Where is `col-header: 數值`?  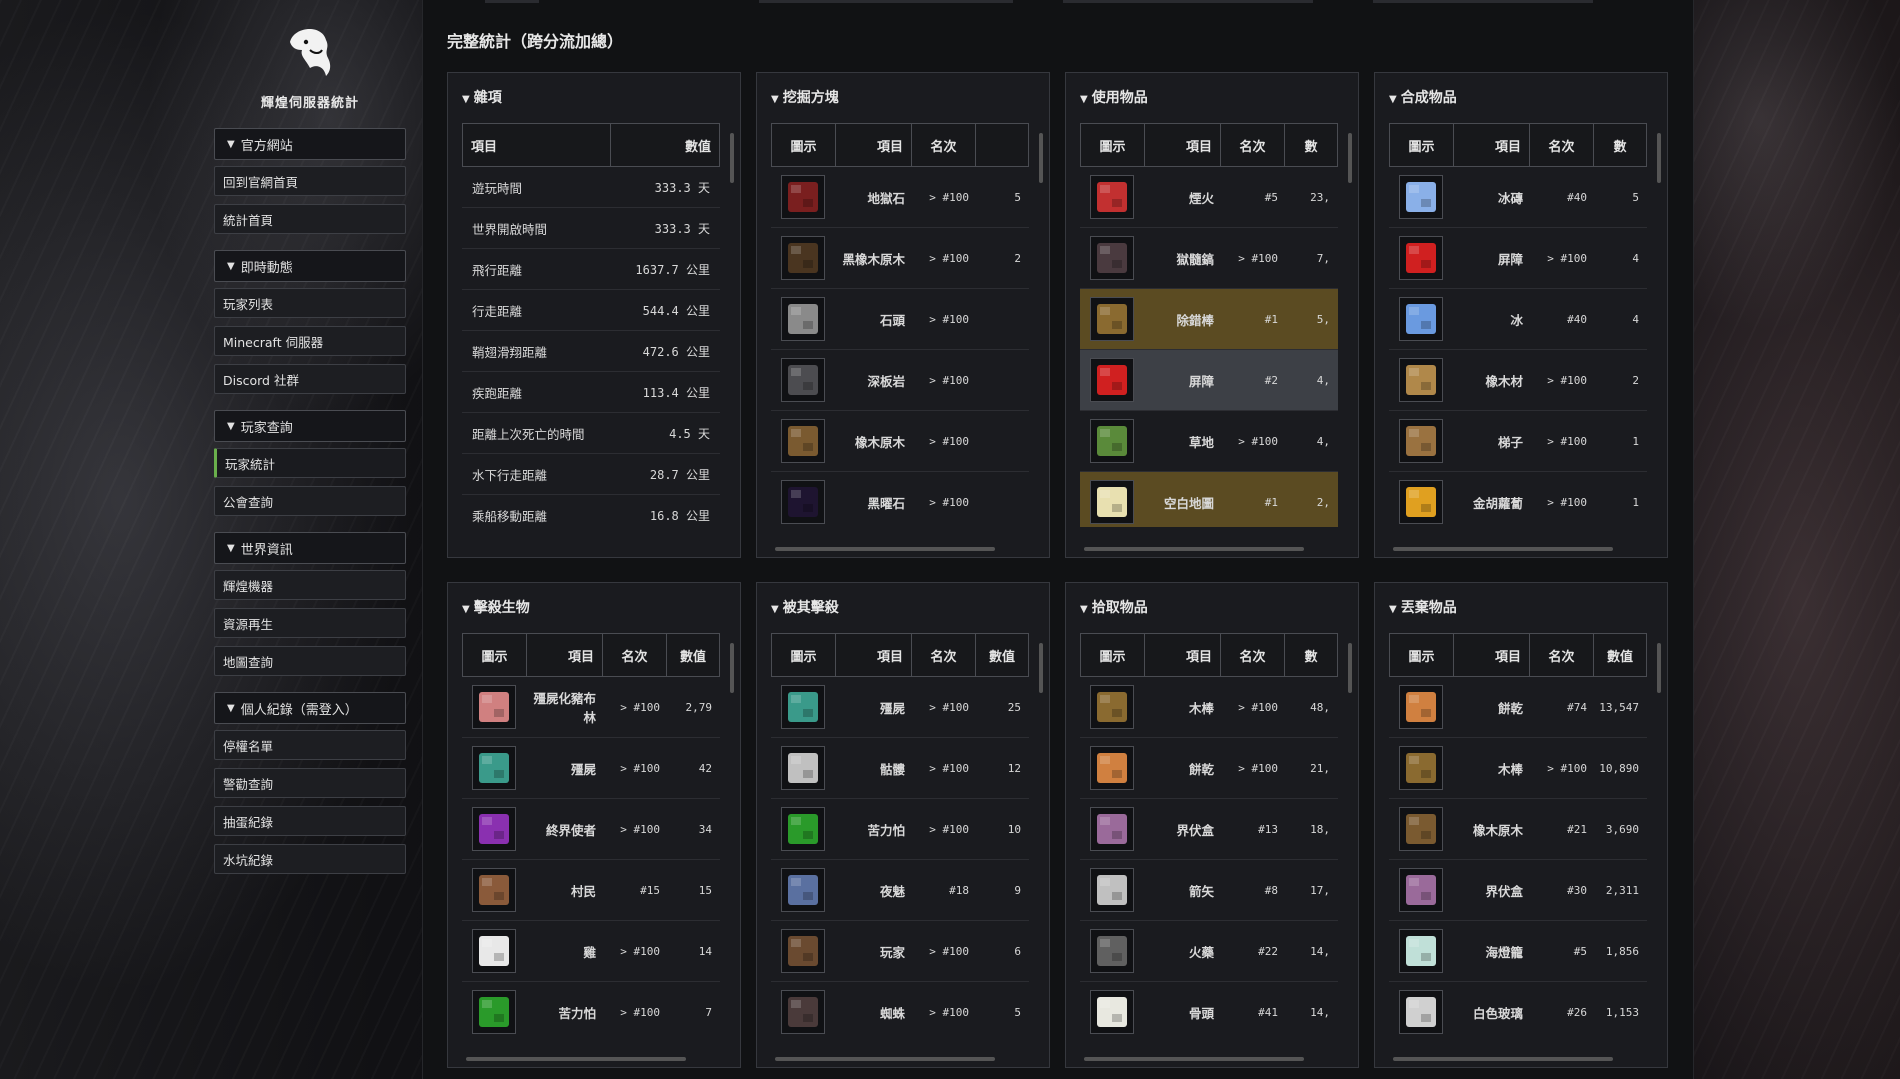 col-header: 數值 is located at coordinates (665, 145).